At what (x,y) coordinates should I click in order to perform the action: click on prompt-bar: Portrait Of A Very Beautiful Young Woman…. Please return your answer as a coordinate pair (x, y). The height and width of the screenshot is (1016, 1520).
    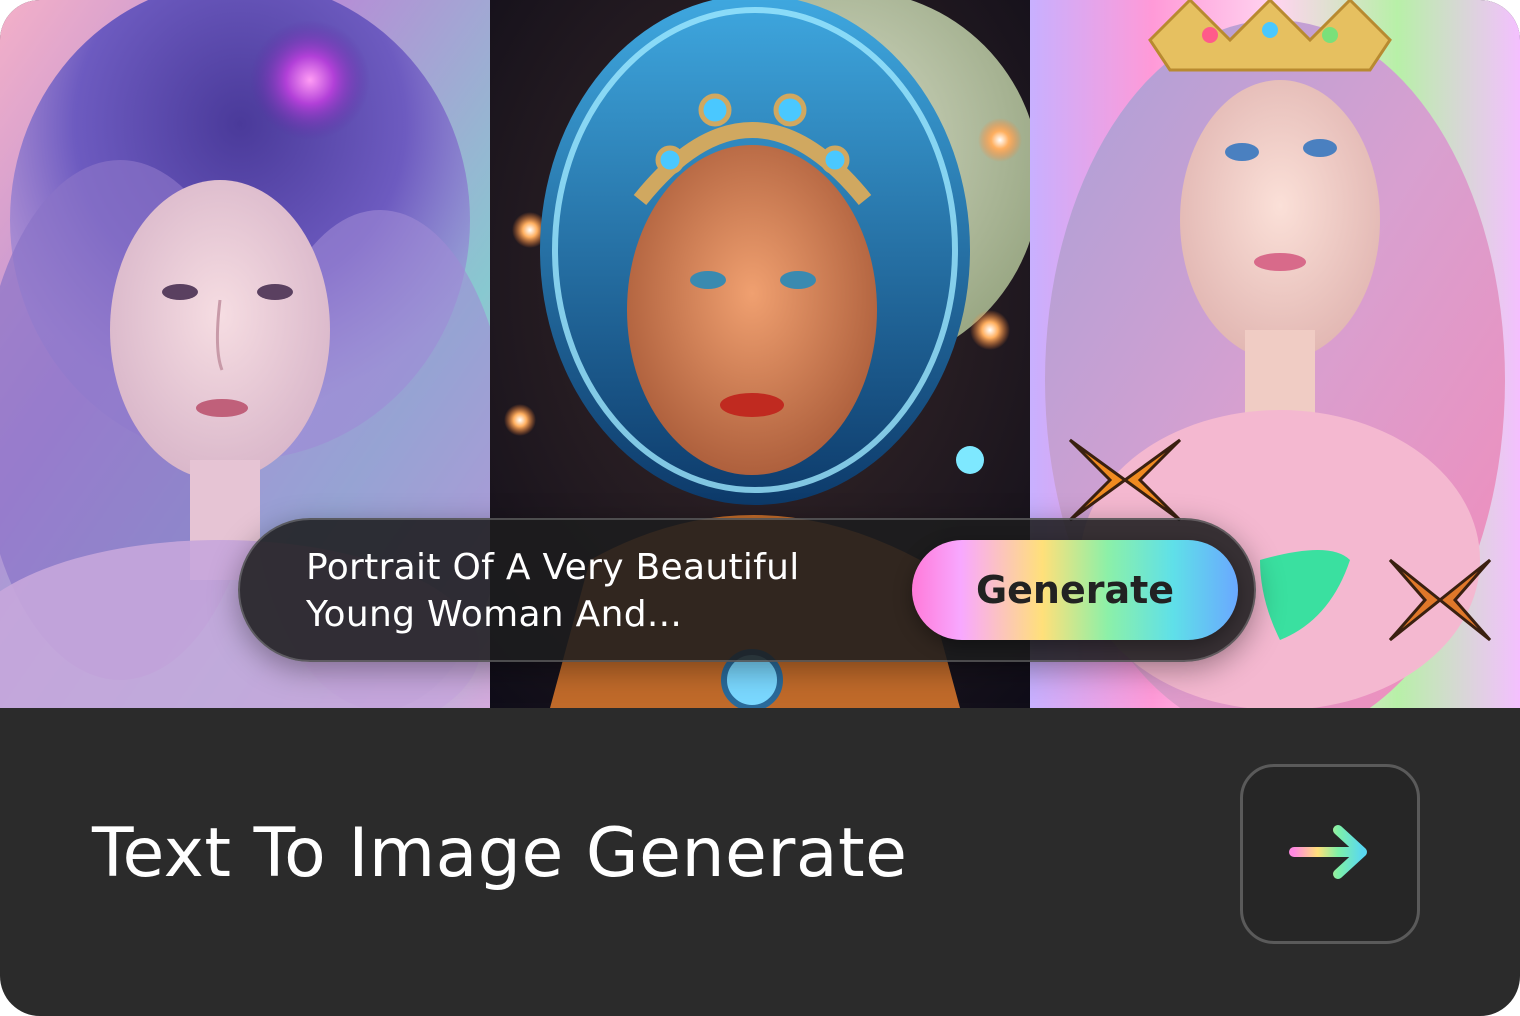
    Looking at the image, I should click on (747, 590).